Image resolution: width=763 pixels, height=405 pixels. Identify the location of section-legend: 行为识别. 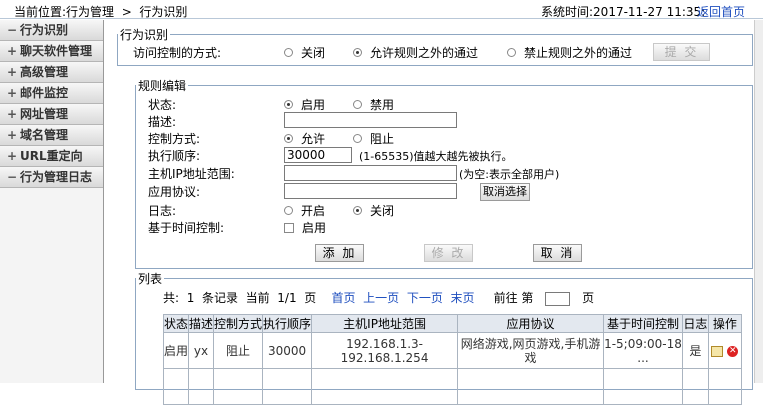
(144, 35).